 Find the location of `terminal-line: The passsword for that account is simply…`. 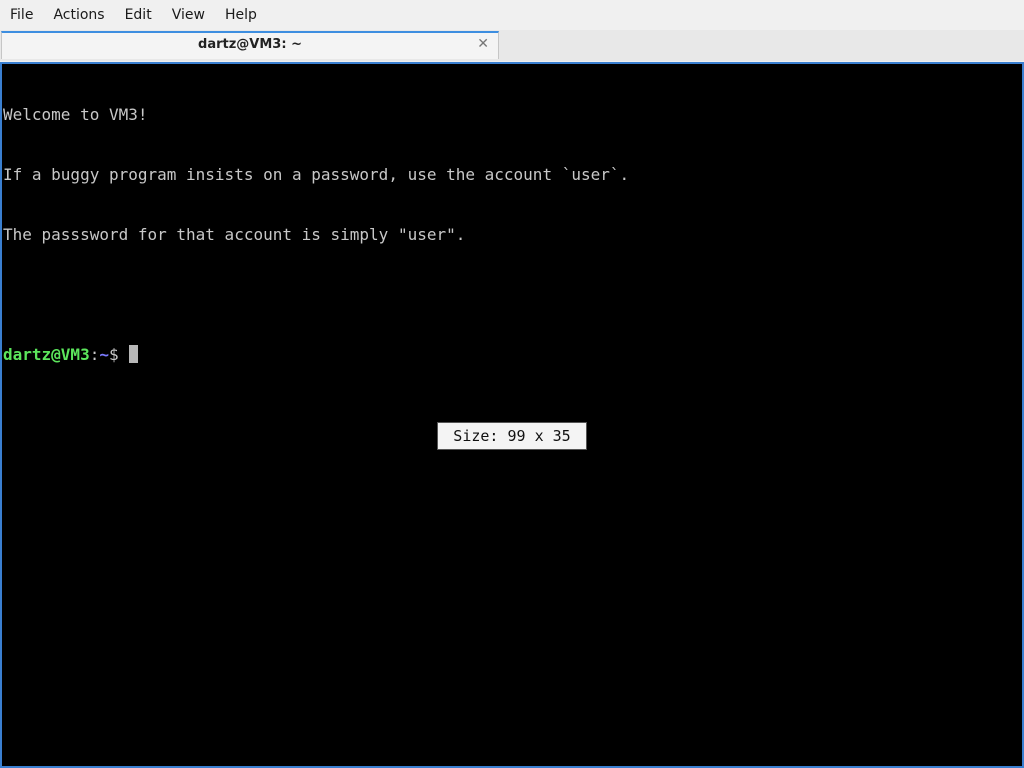

terminal-line: The passsword for that account is simply… is located at coordinates (234, 234).